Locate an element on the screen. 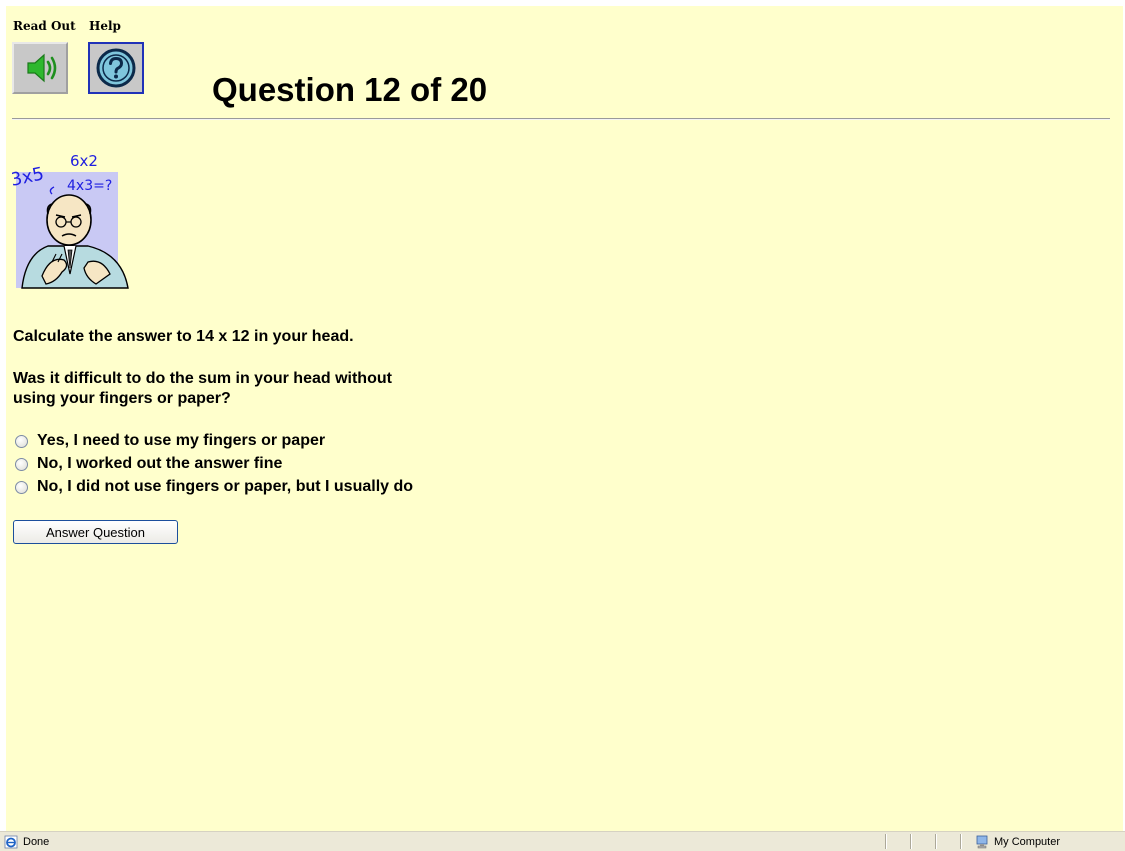  question-prompt-line-2: using your fingers or paper? is located at coordinates (122, 398).